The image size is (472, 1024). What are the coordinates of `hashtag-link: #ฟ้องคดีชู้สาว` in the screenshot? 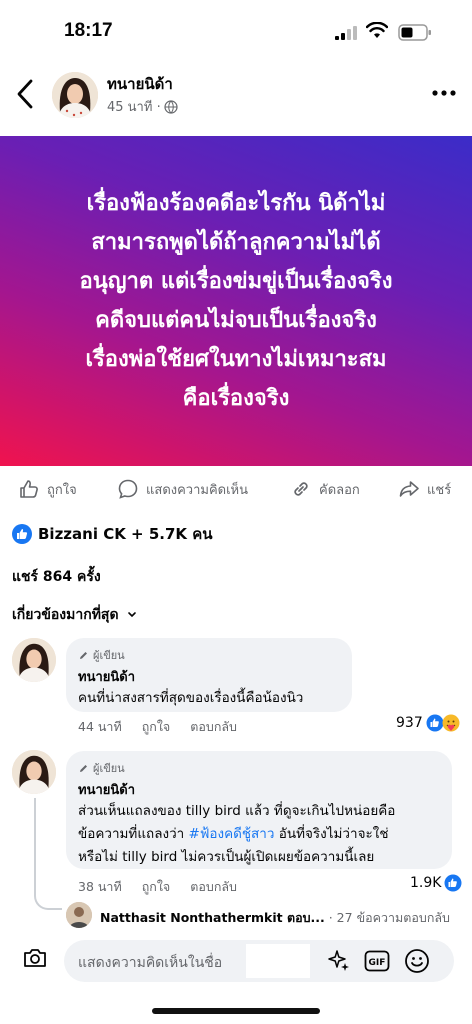 It's located at (232, 834).